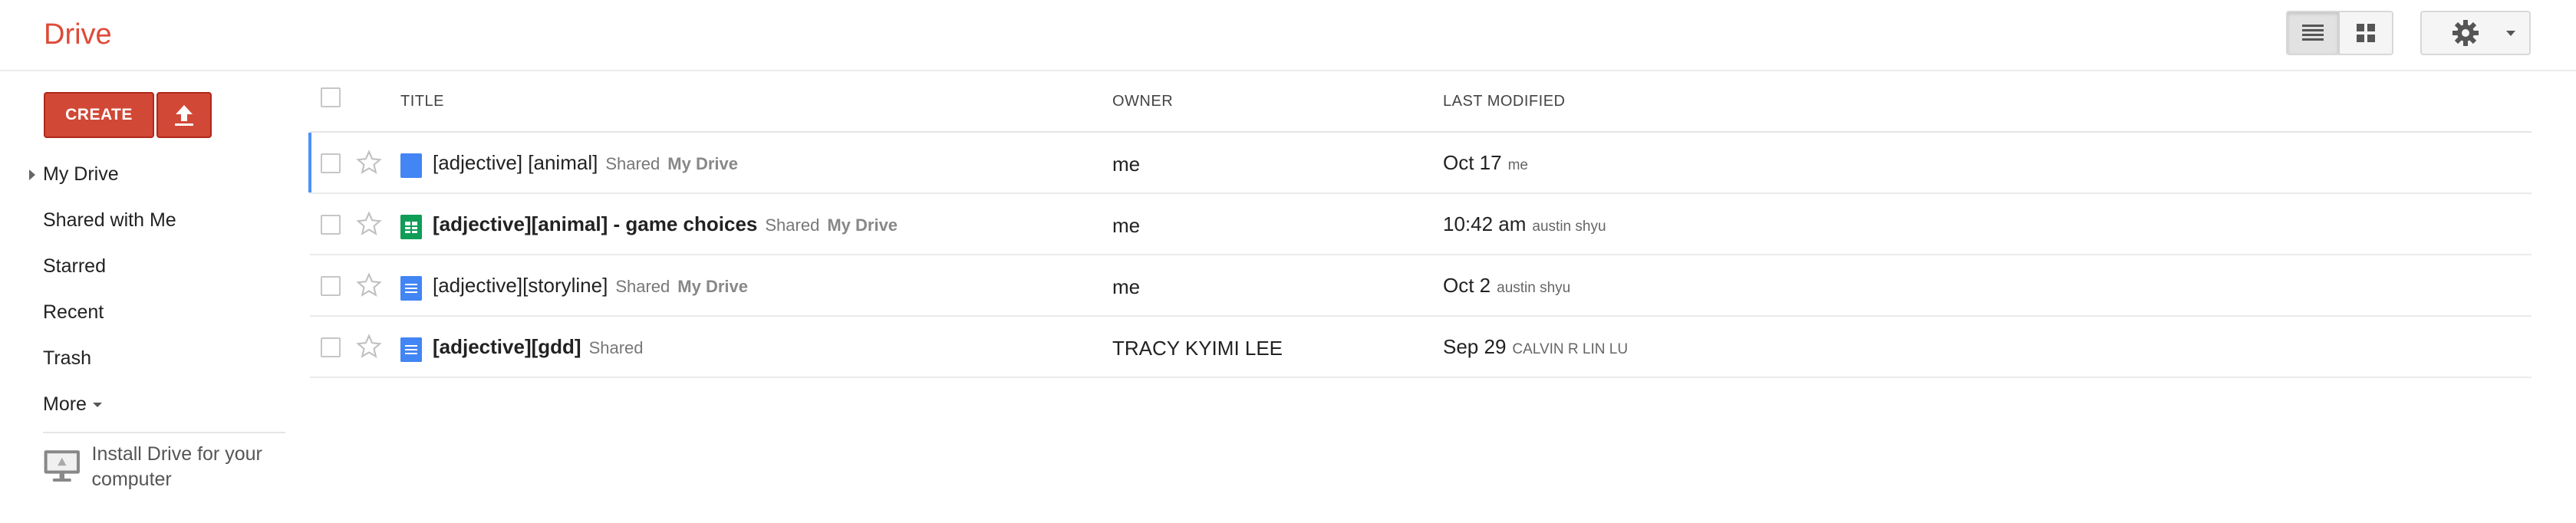 This screenshot has height=523, width=2576. I want to click on modified-date: 10:42 am, so click(1485, 223).